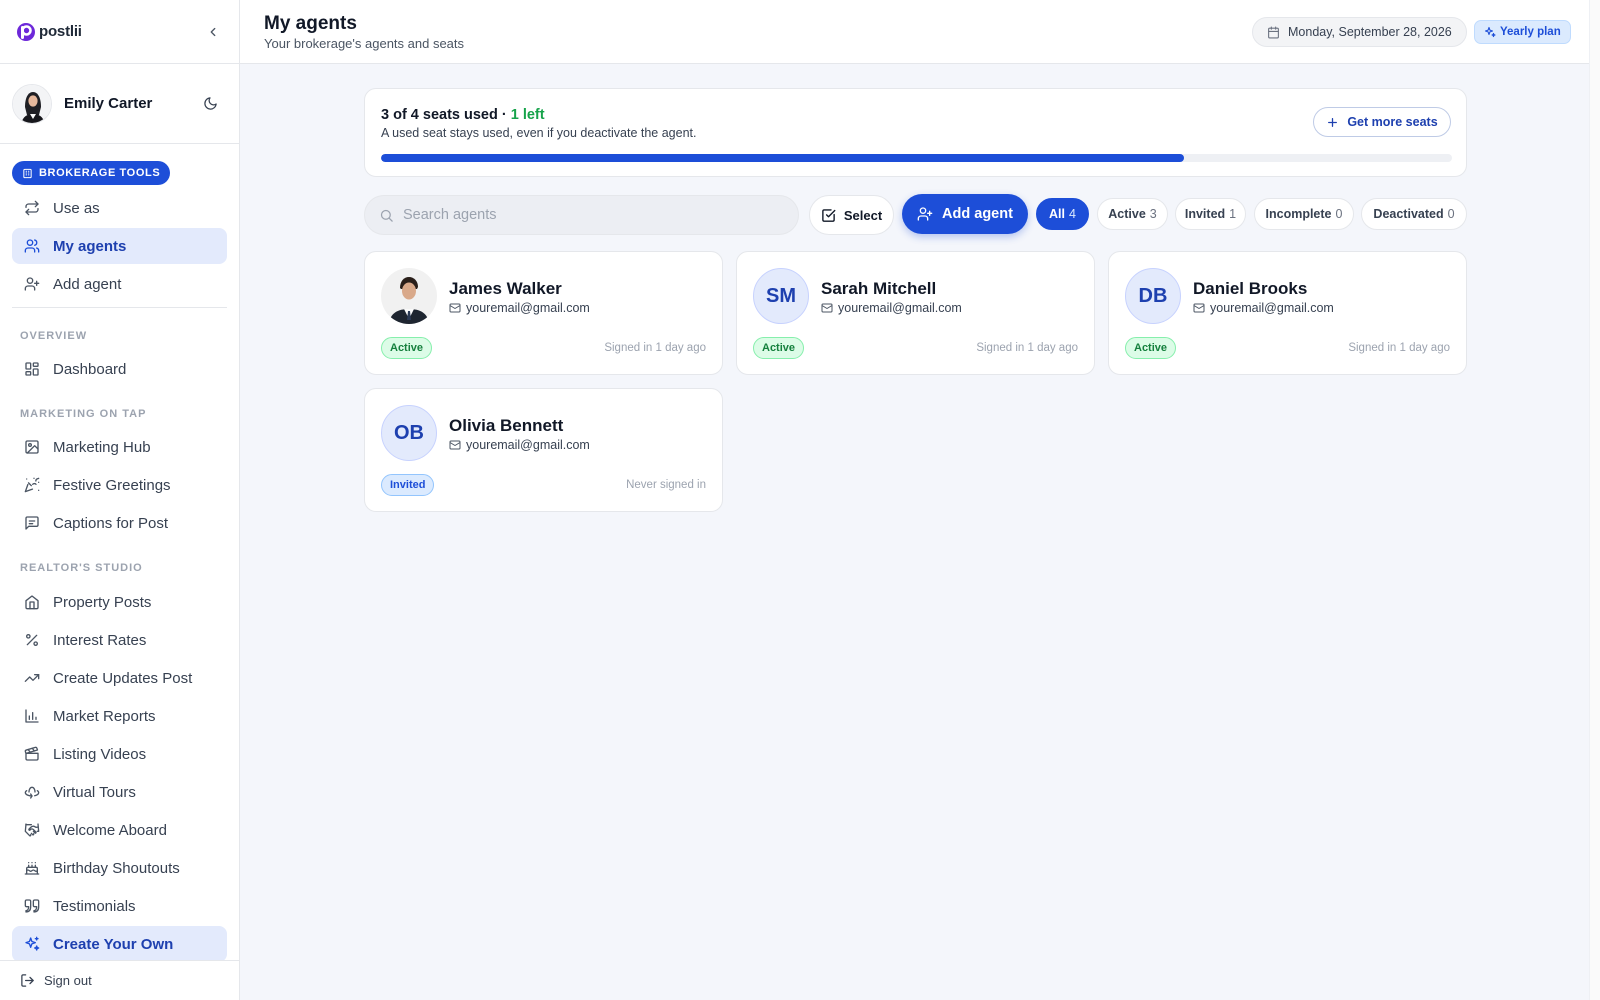 The height and width of the screenshot is (1000, 1600). I want to click on seats-progress-fill, so click(783, 158).